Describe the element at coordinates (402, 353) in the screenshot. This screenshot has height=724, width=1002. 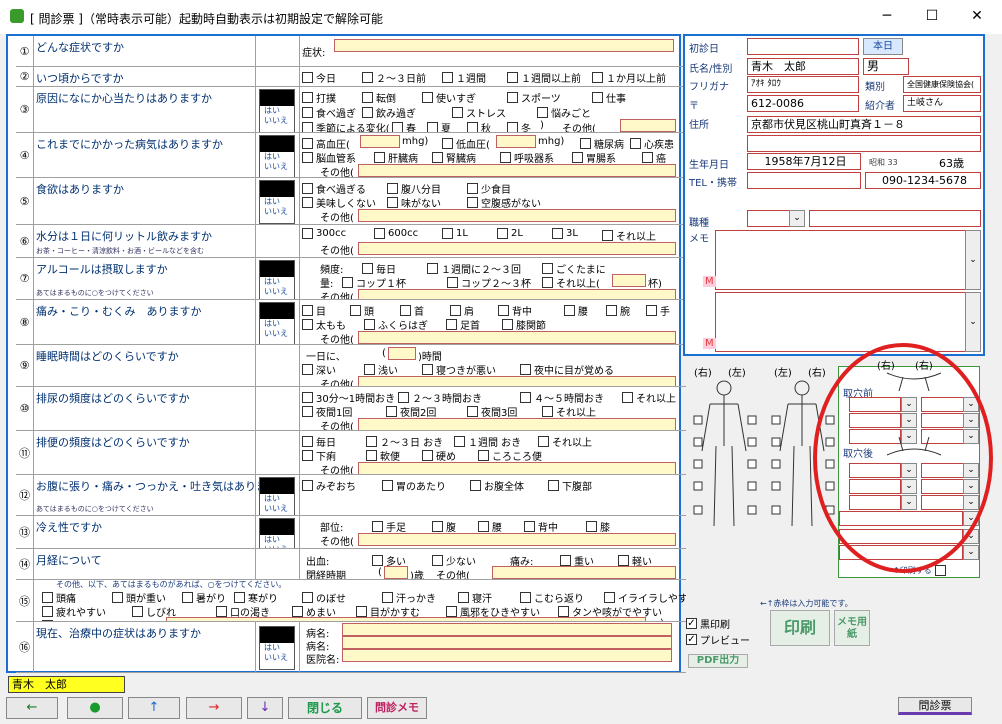
I see `sleep-hours` at that location.